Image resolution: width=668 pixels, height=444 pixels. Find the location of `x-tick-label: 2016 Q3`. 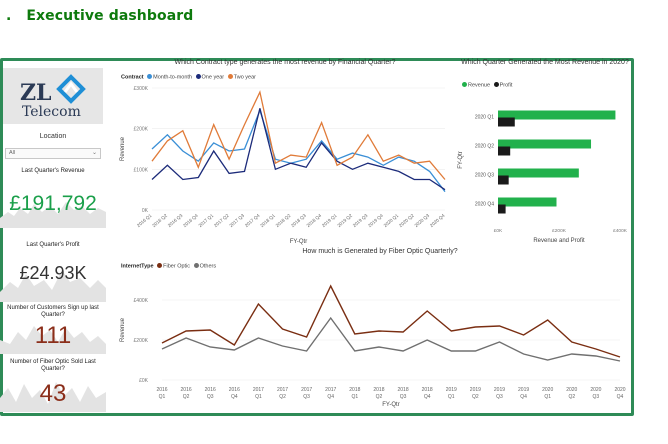

x-tick-label: 2016 Q3 is located at coordinates (175, 220).